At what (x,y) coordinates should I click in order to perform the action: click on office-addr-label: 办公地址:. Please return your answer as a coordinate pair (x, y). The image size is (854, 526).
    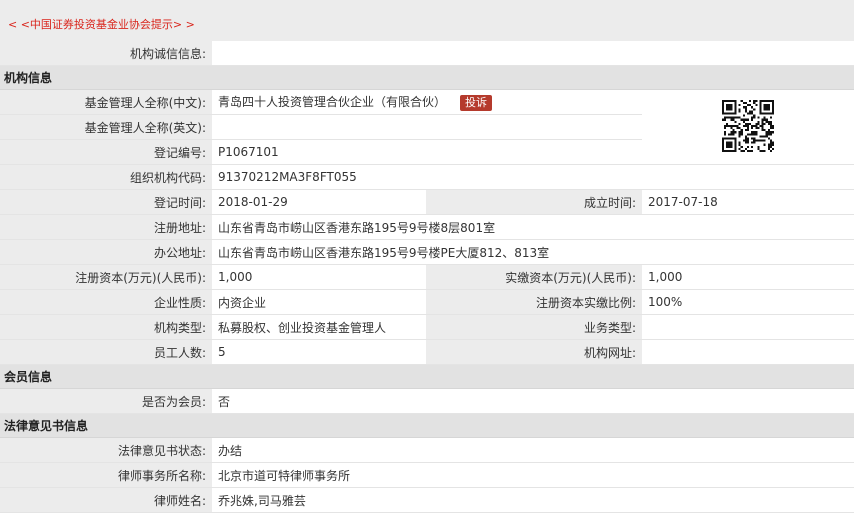
    Looking at the image, I should click on (106, 252).